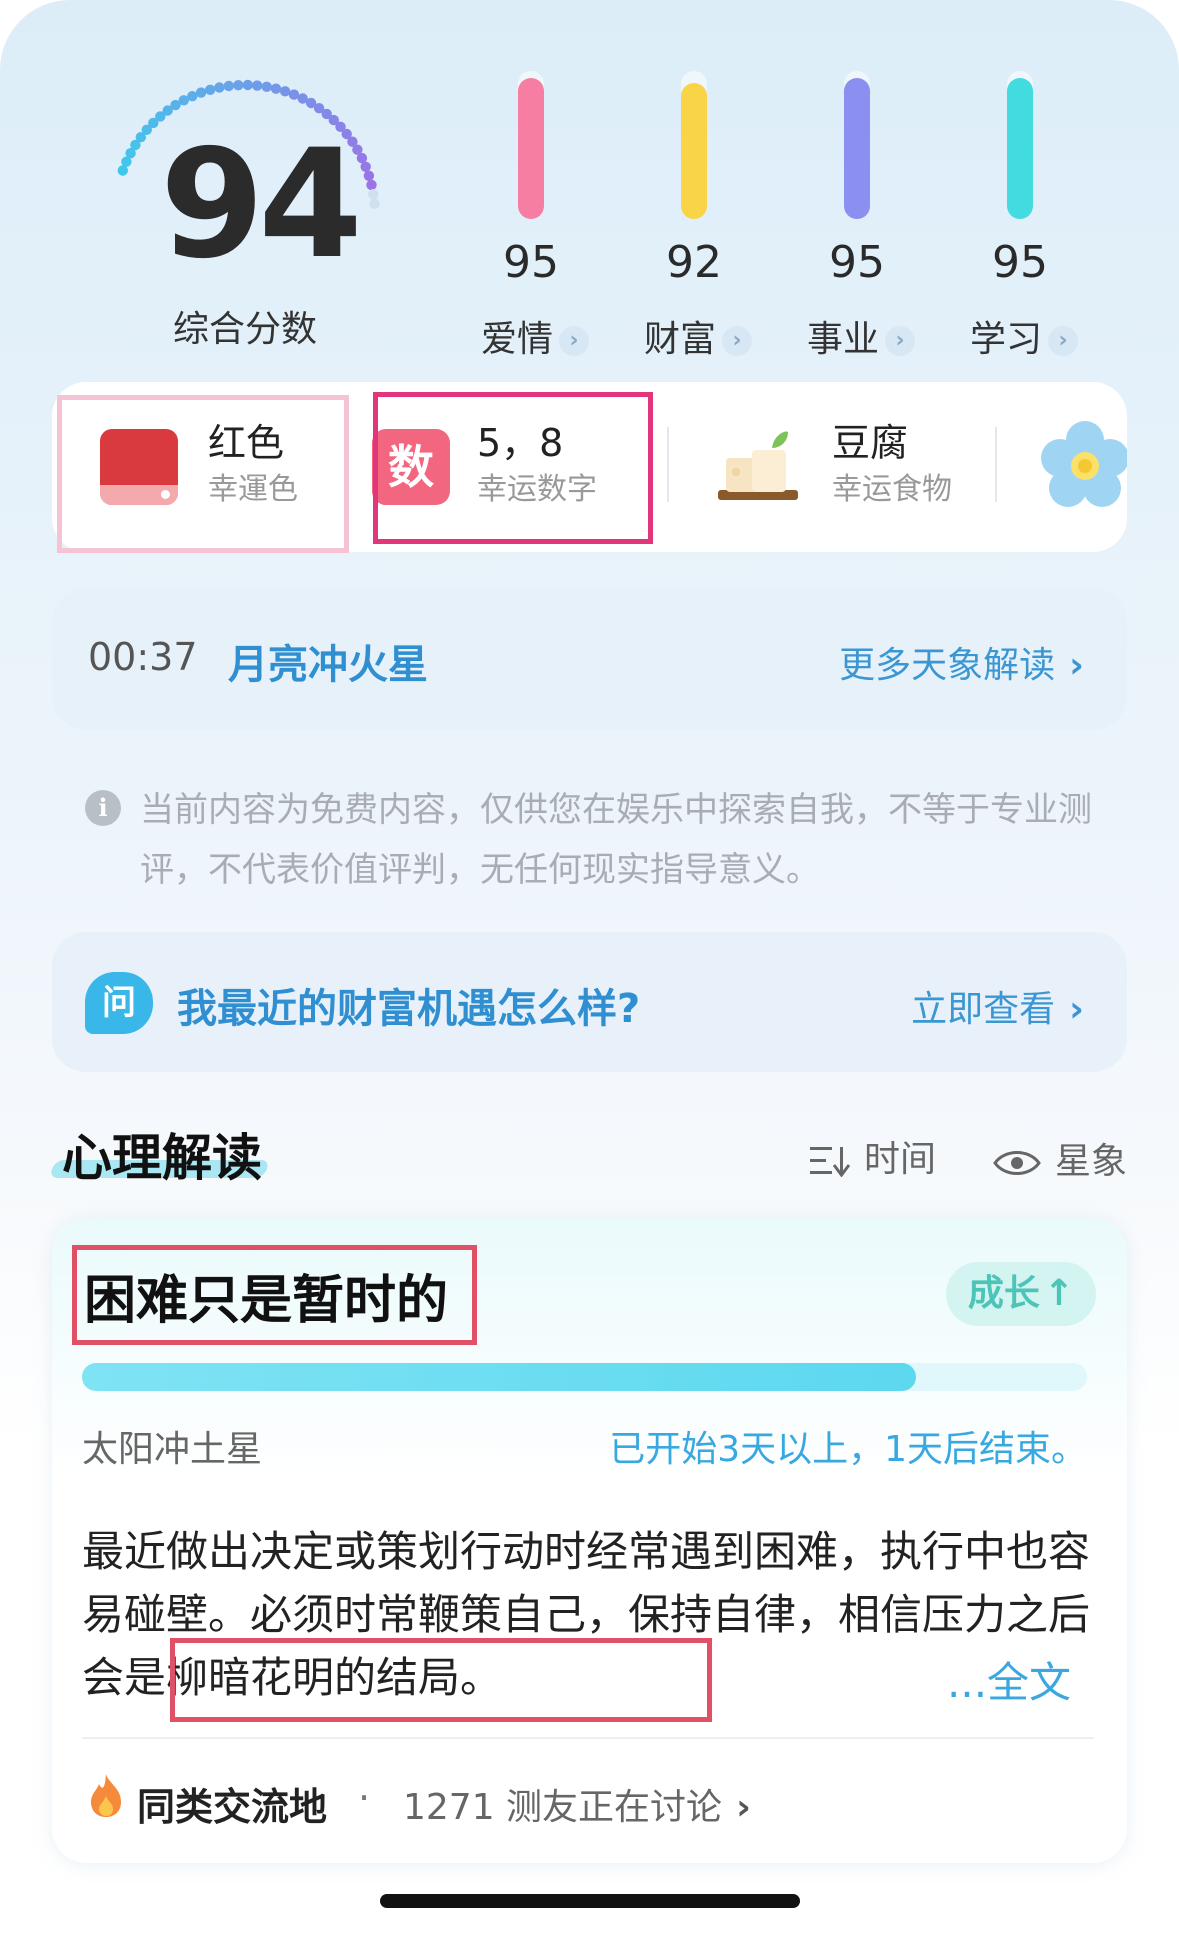 This screenshot has width=1179, height=1934. Describe the element at coordinates (531, 262) in the screenshot. I see `love-score: 95` at that location.